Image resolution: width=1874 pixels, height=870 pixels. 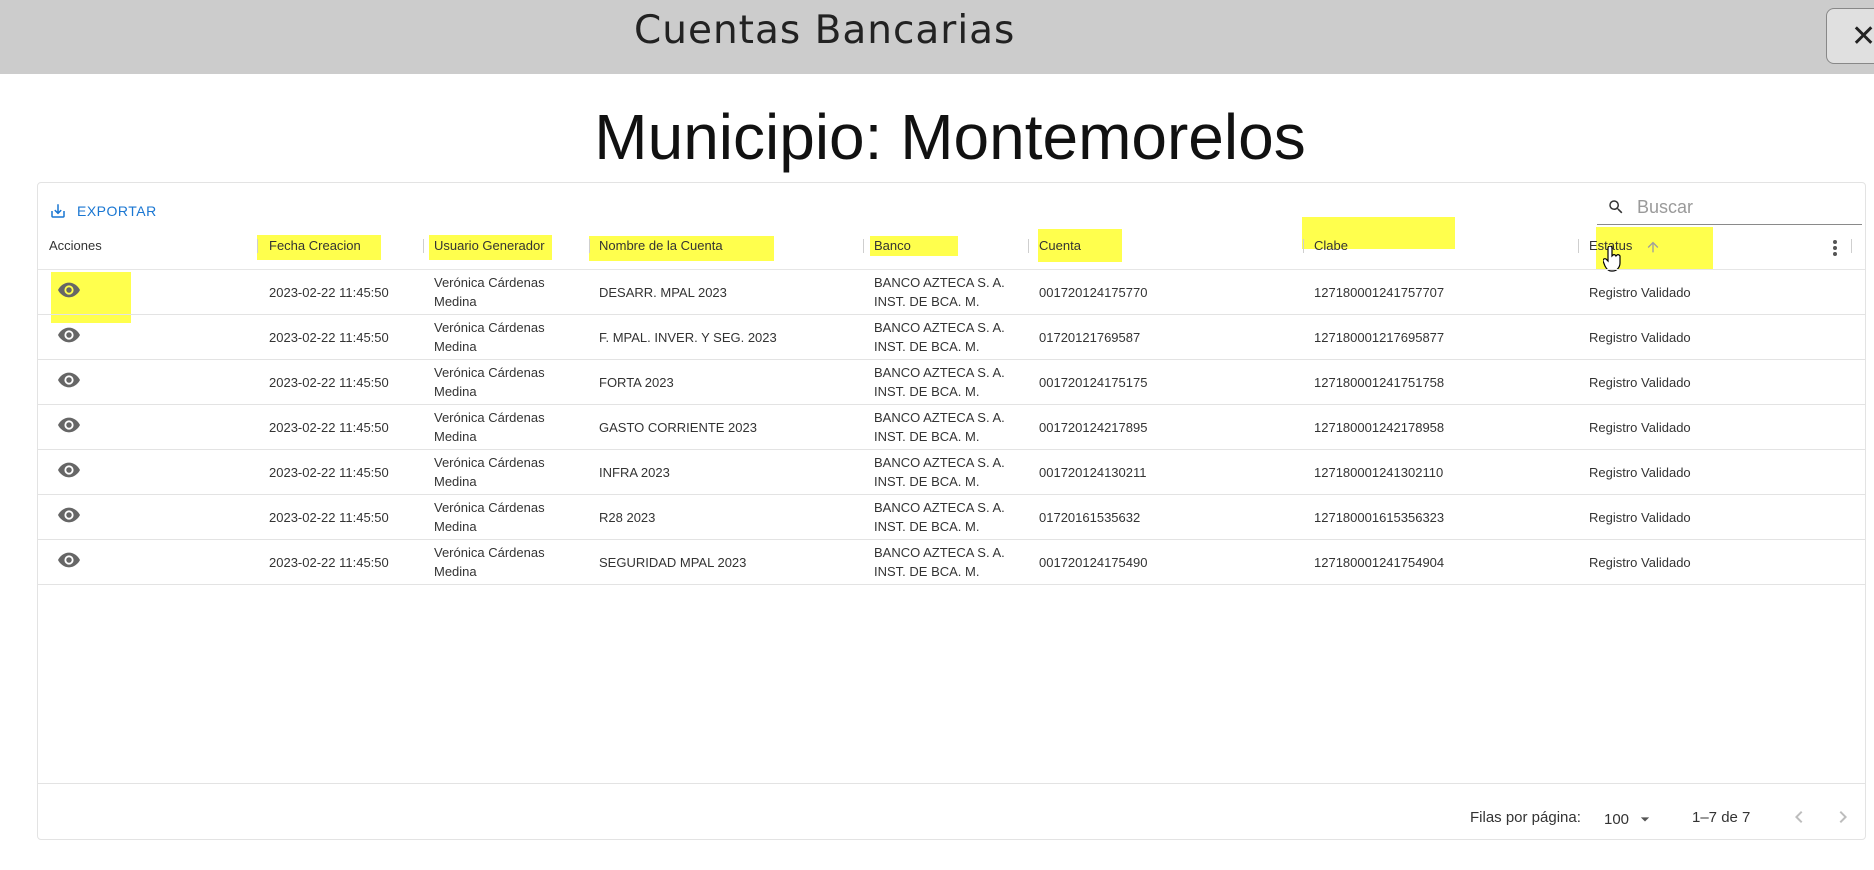 What do you see at coordinates (892, 246) in the screenshot?
I see `column-header-banco: Banco` at bounding box center [892, 246].